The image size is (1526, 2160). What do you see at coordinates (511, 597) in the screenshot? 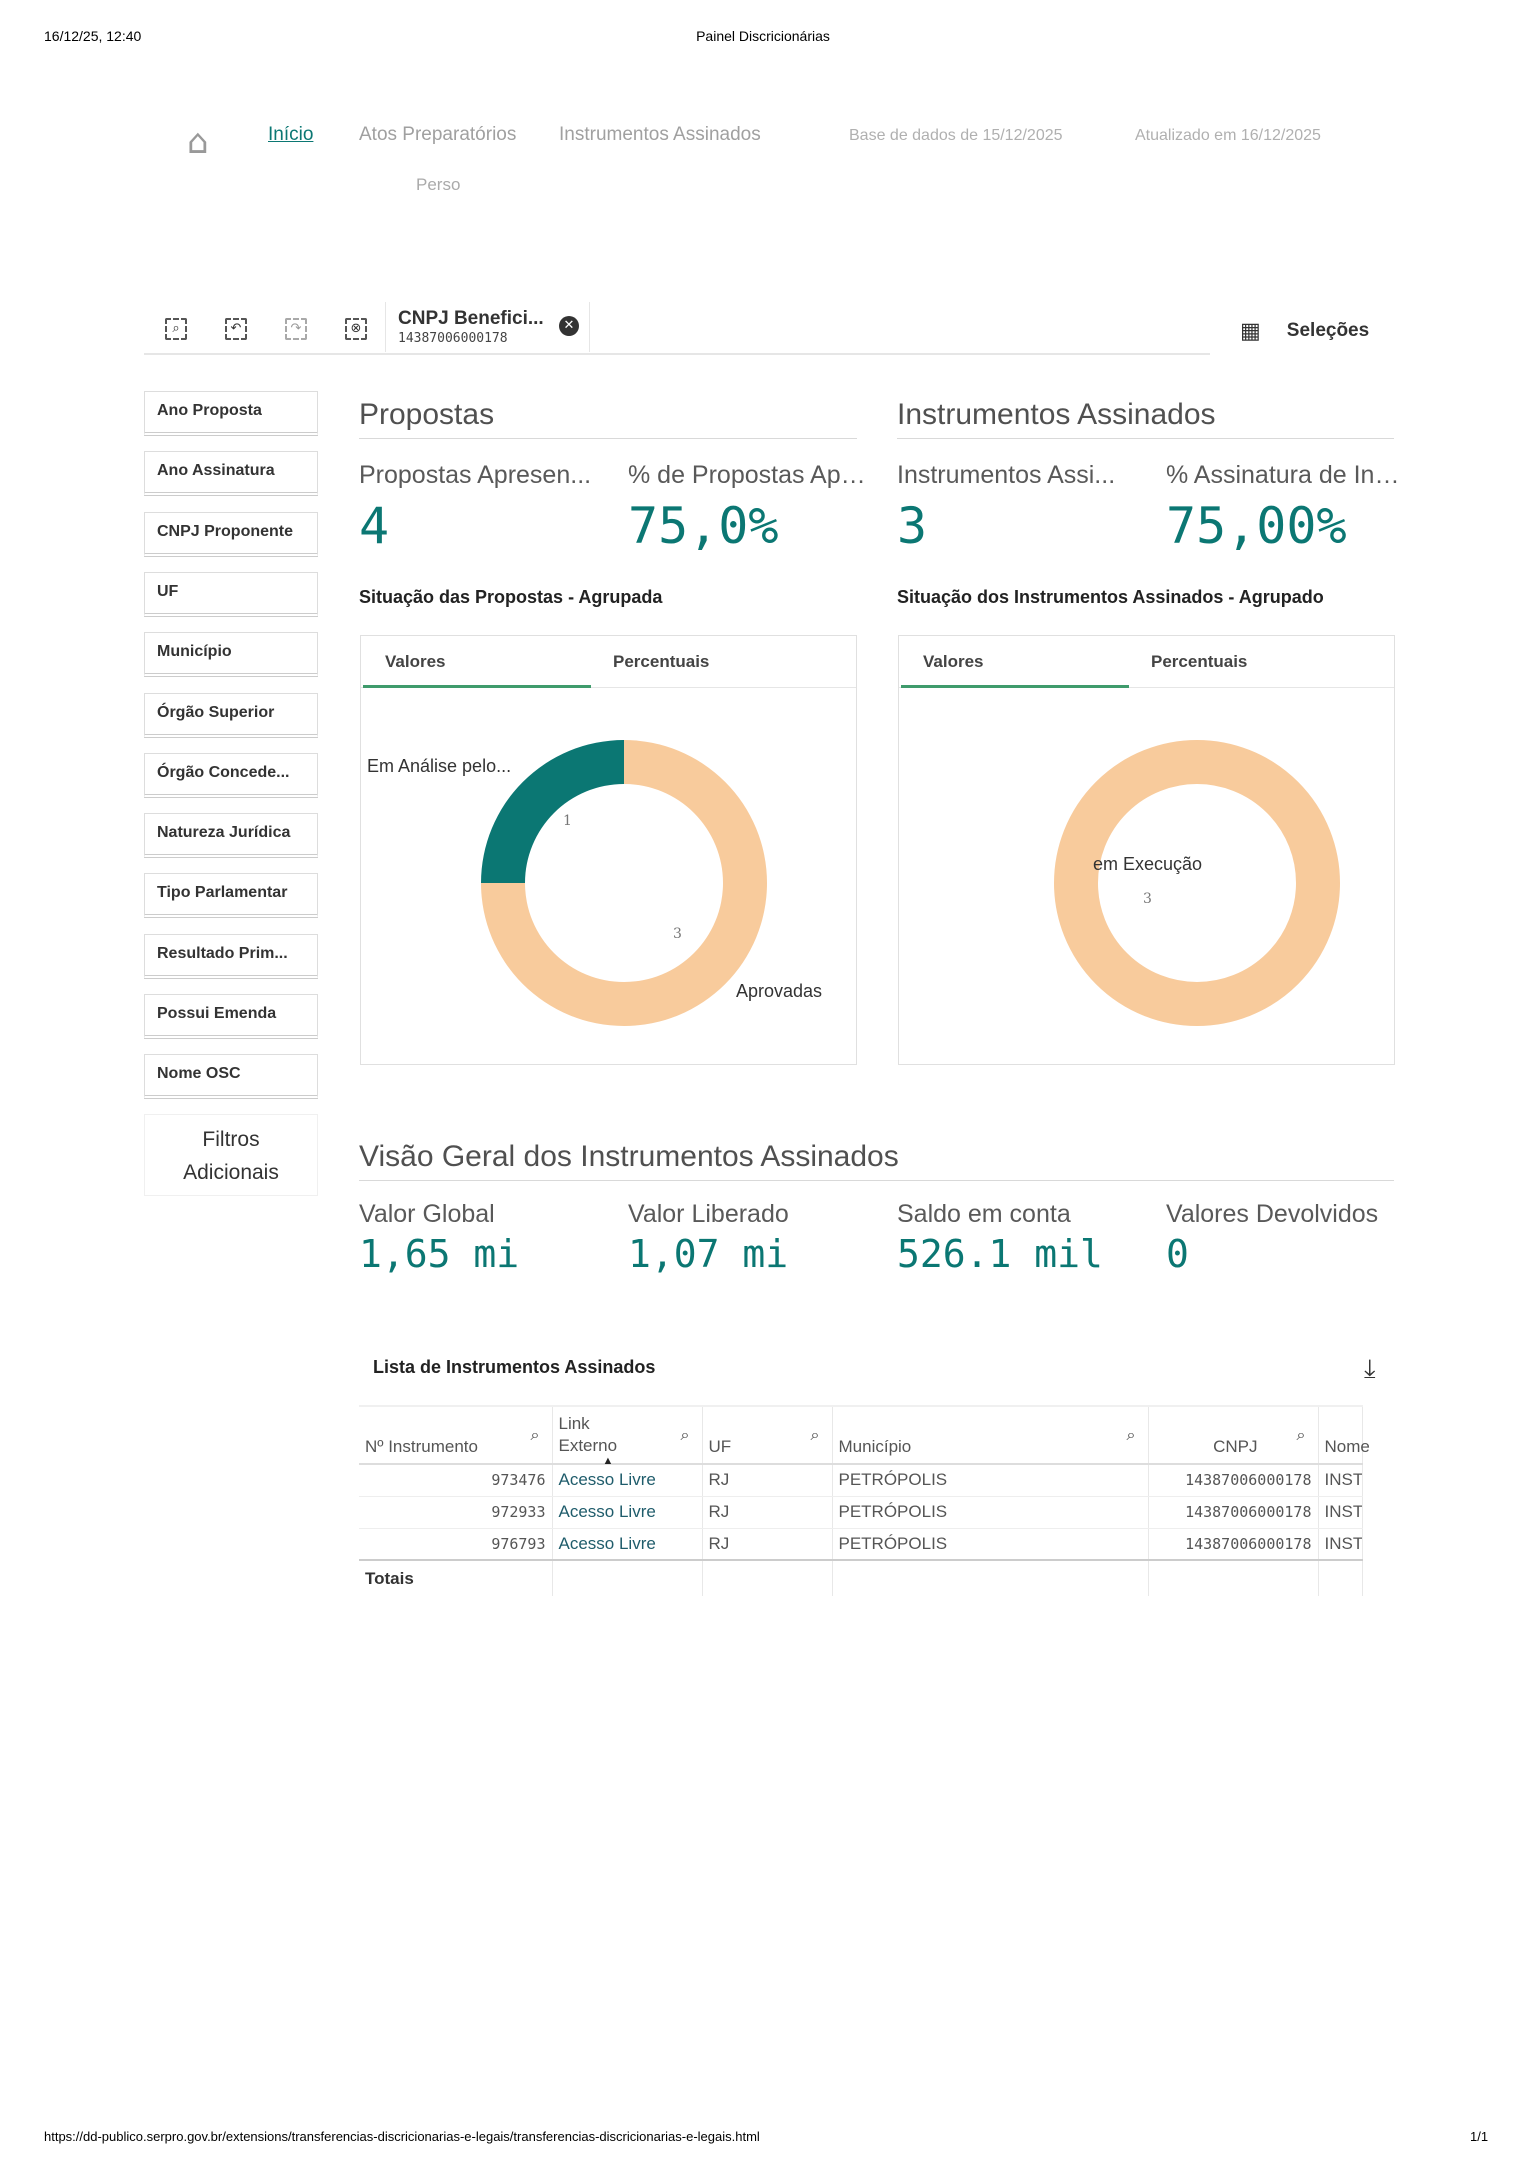
I see `propostas-chart-title: Situação das Propostas - Agrupada` at bounding box center [511, 597].